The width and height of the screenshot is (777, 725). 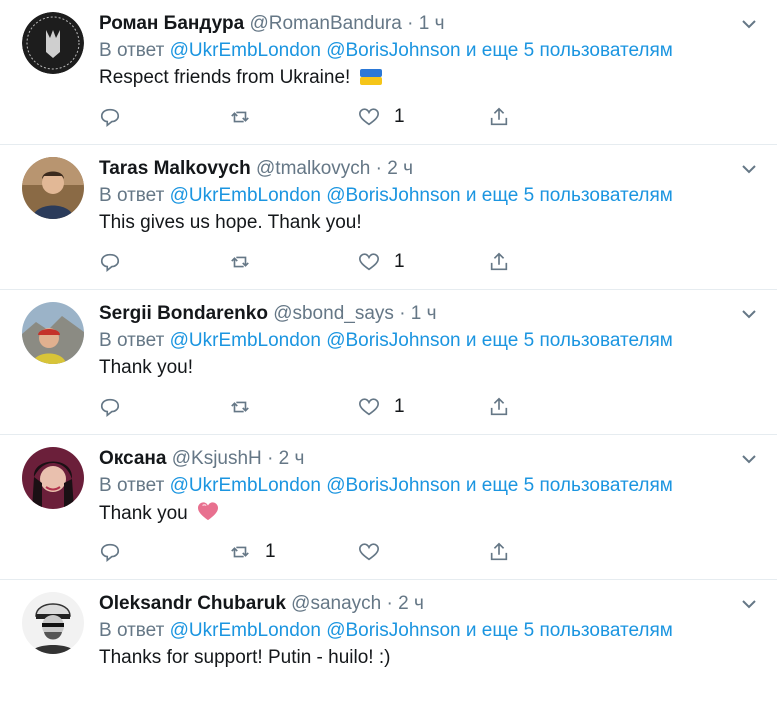 What do you see at coordinates (143, 513) in the screenshot?
I see `tweet-text-content: Thank you` at bounding box center [143, 513].